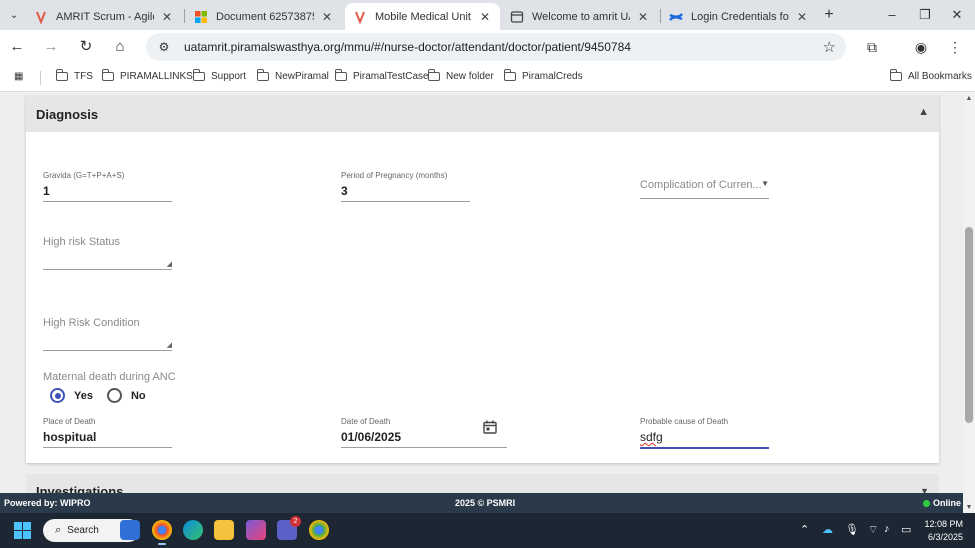  I want to click on place-of-death-input: hospitual, so click(107, 438).